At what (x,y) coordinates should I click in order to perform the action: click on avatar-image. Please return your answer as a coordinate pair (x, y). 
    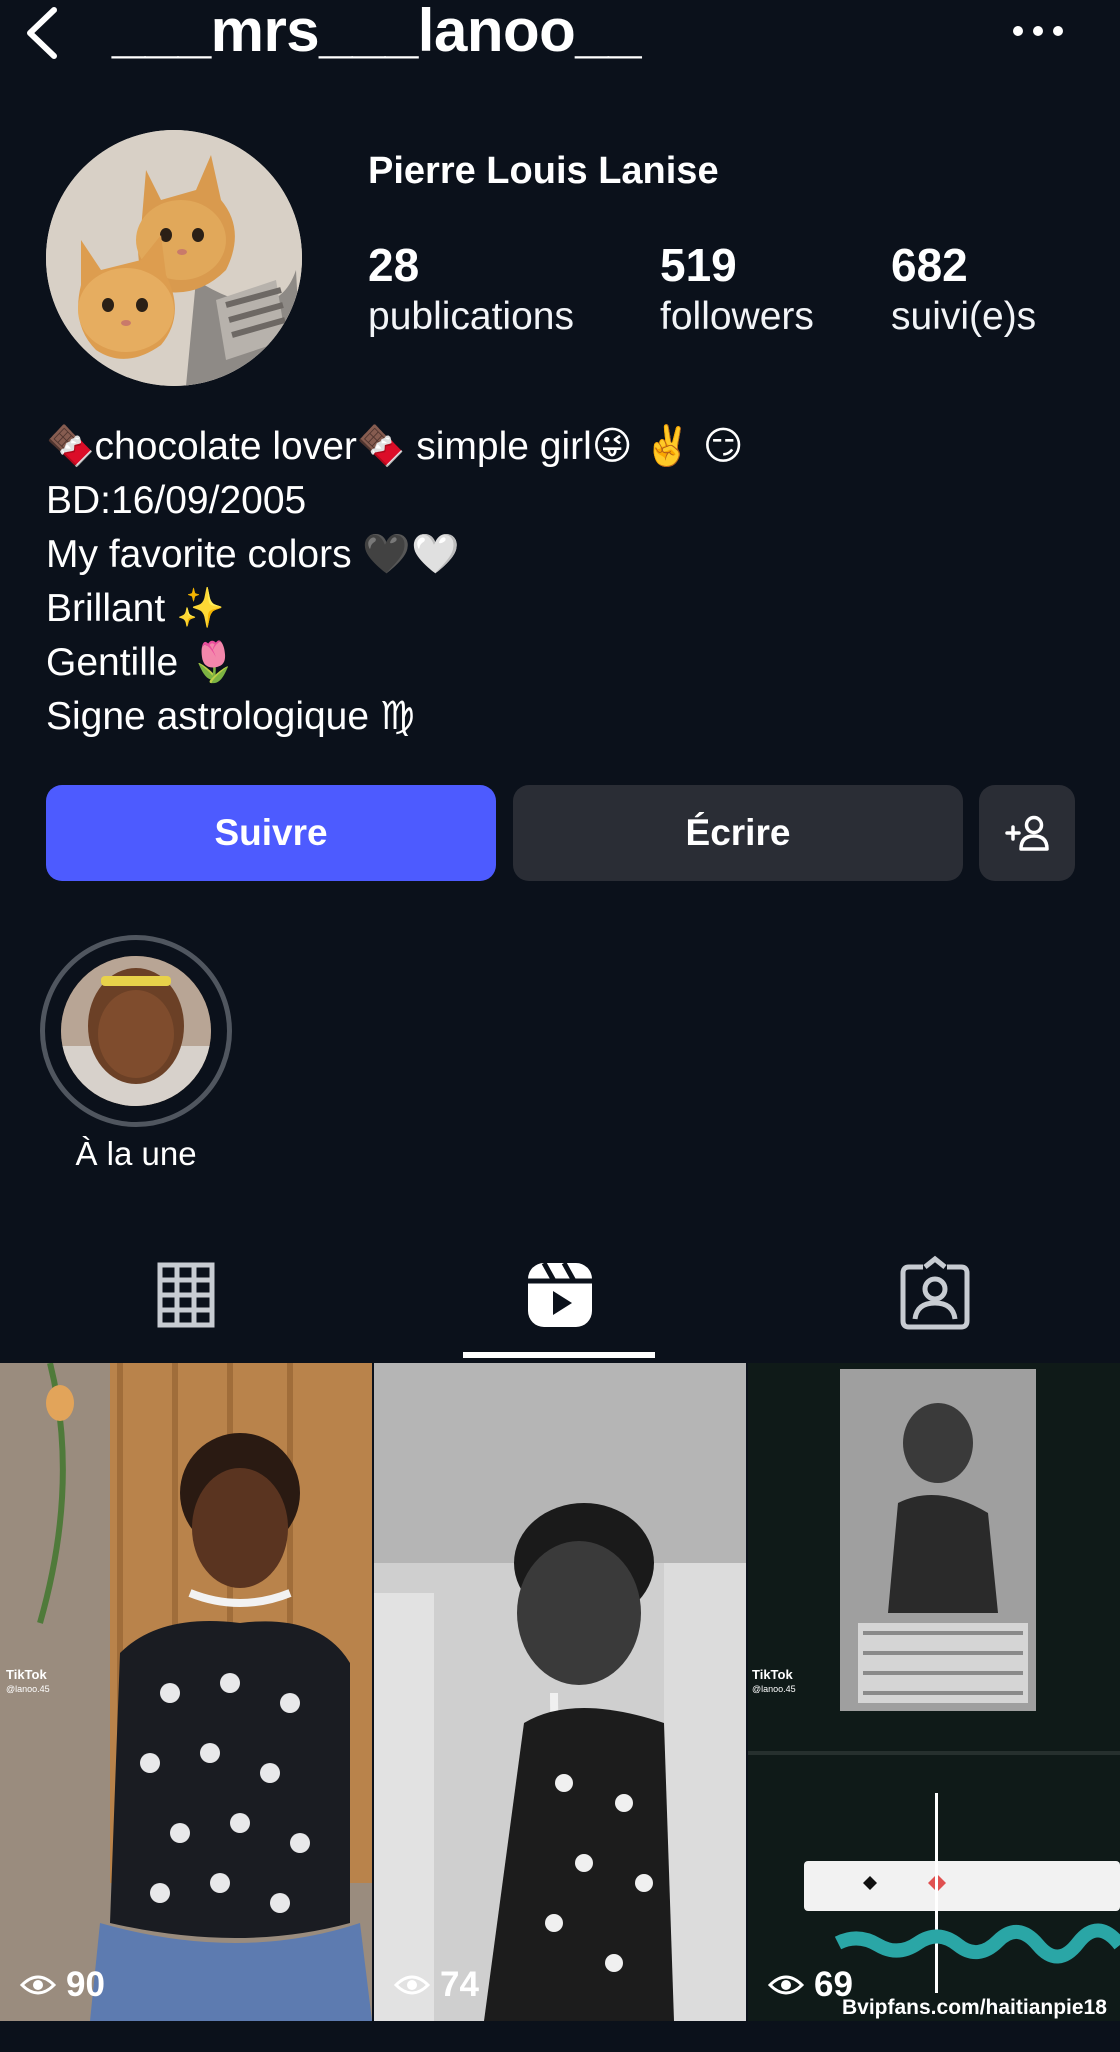
    Looking at the image, I should click on (174, 258).